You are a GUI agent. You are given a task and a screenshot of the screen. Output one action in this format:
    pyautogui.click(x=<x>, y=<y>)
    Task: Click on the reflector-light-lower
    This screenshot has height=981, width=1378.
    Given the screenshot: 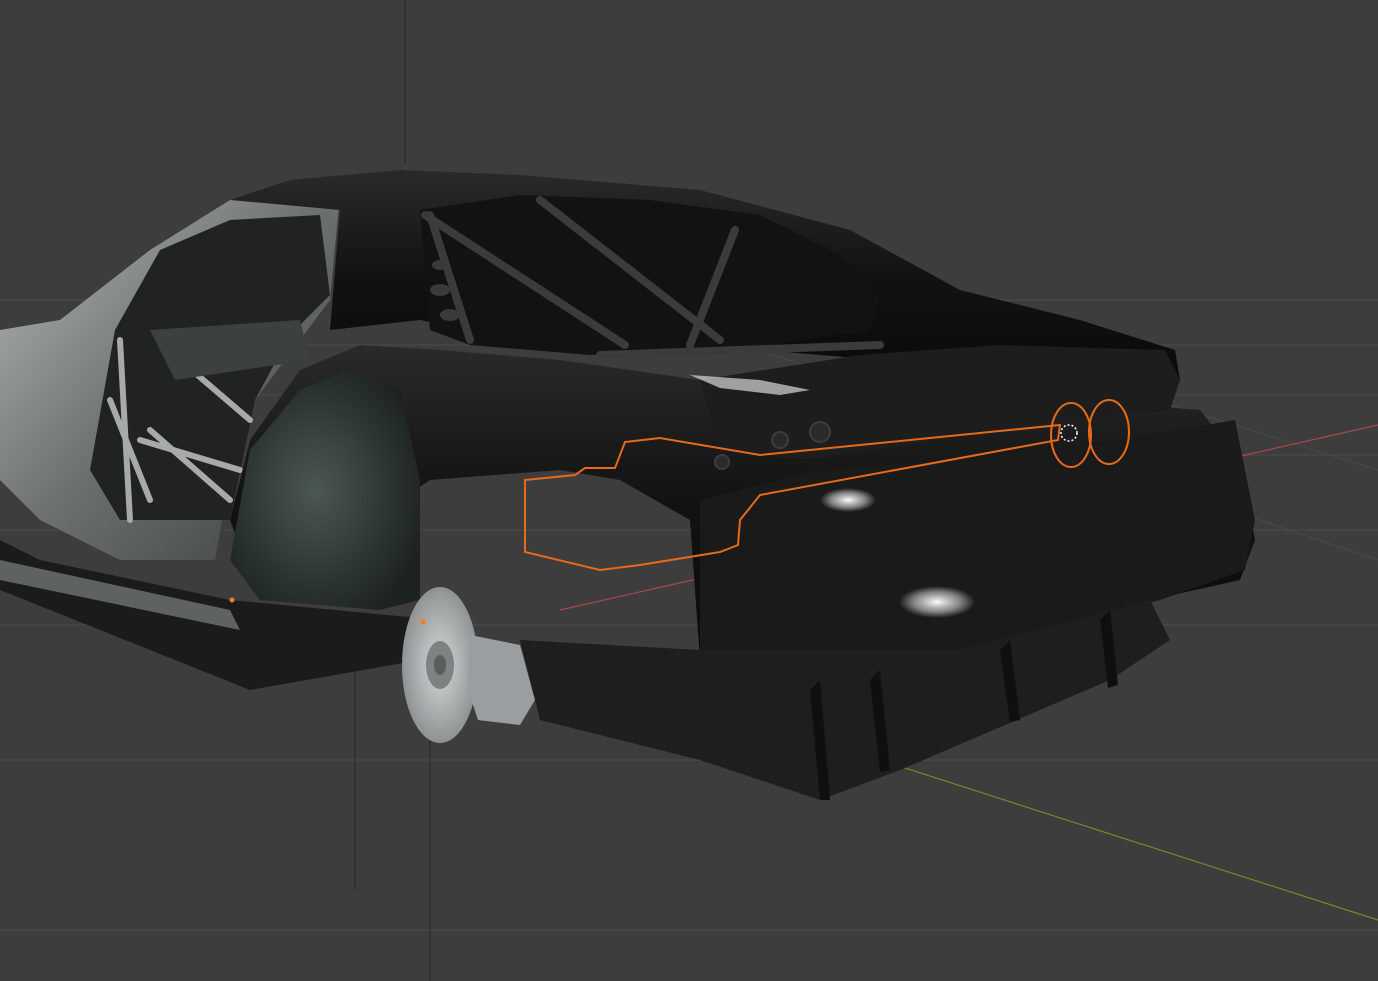 What is the action you would take?
    pyautogui.click(x=937, y=602)
    